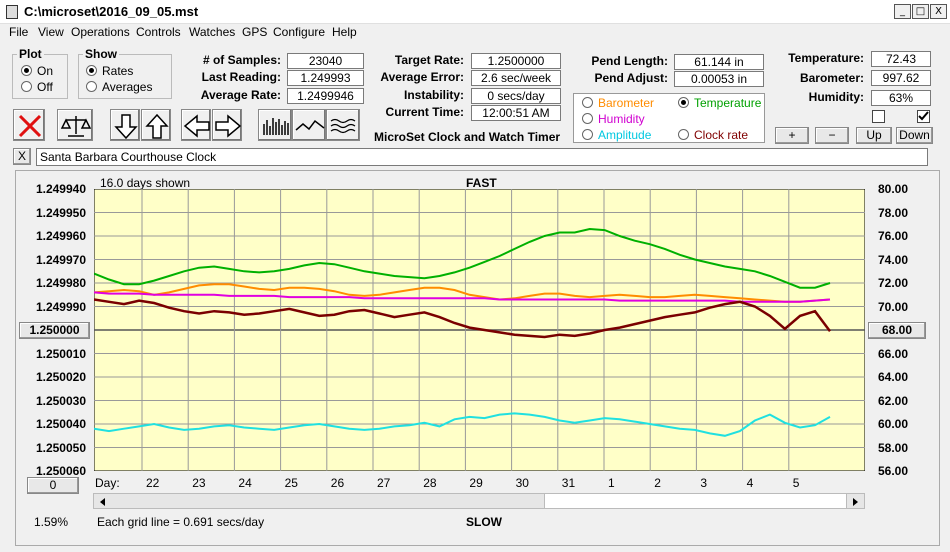 This screenshot has width=950, height=552. I want to click on menu-watches: Watches, so click(212, 32).